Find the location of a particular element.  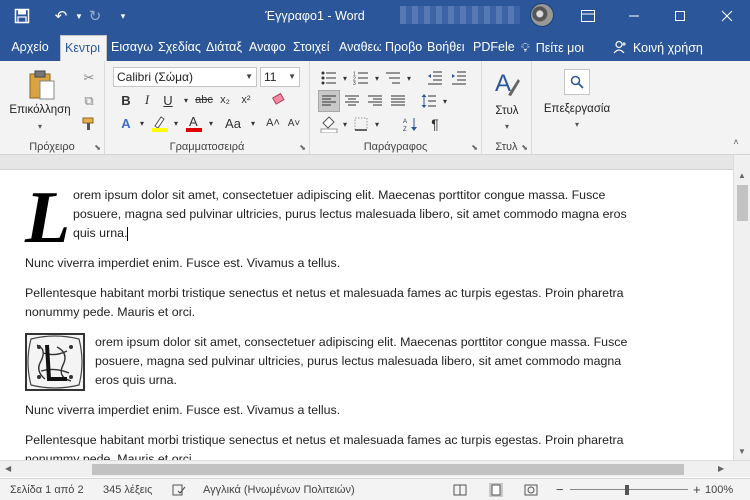

bold-button: B is located at coordinates (126, 100).